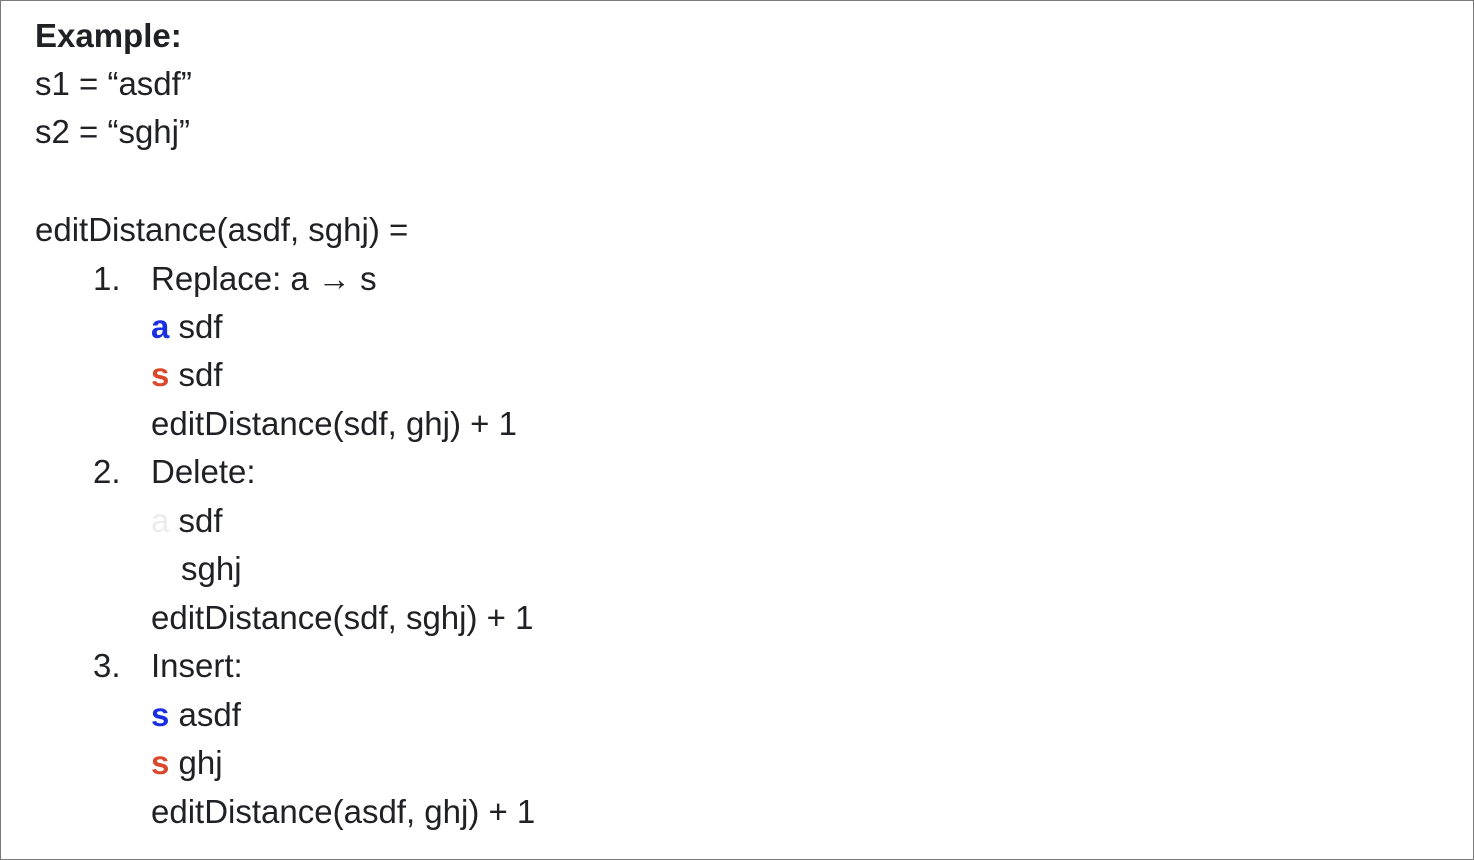  I want to click on step-1-number: 1., so click(107, 278).